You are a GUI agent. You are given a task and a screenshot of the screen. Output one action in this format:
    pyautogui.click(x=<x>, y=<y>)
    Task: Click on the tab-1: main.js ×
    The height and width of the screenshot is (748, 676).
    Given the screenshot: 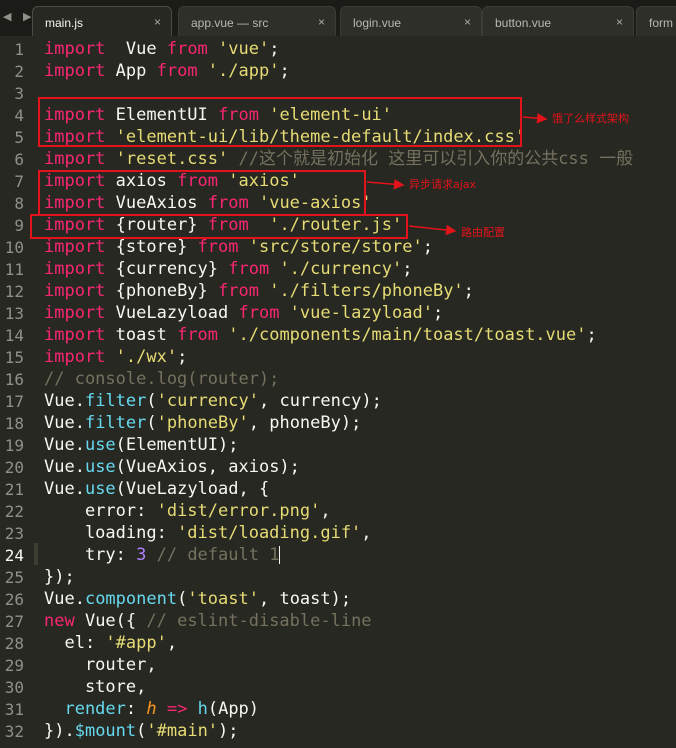 What is the action you would take?
    pyautogui.click(x=102, y=21)
    